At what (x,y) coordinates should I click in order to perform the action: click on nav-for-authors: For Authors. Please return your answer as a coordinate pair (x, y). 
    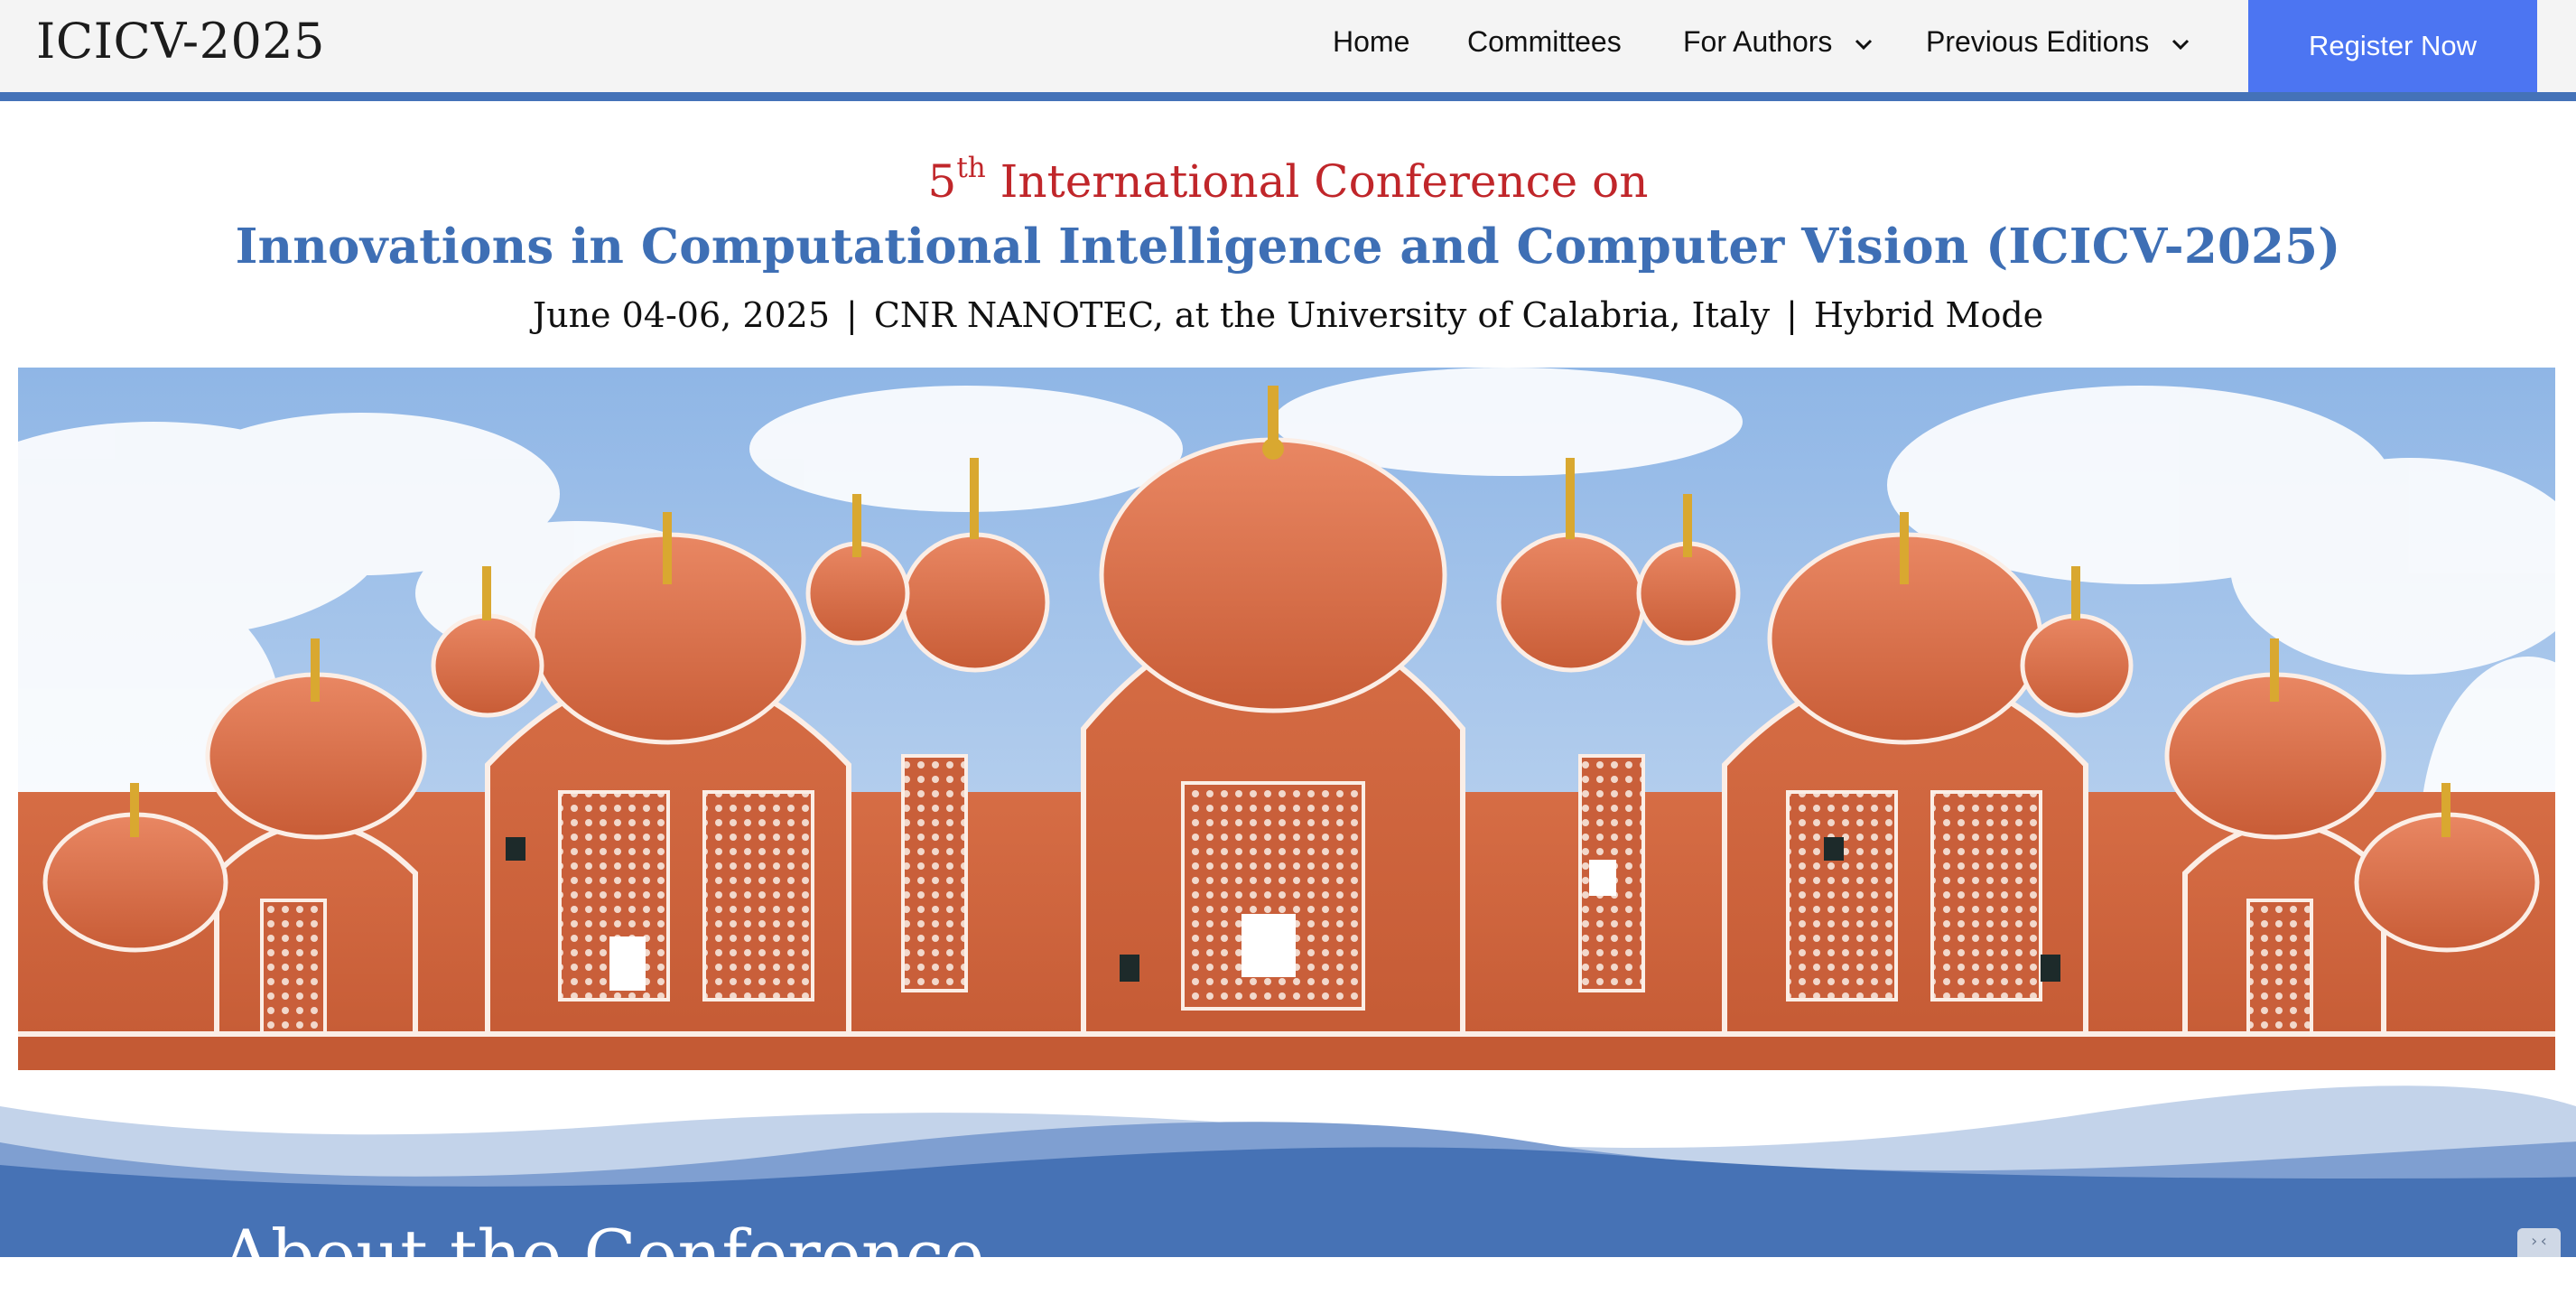
    Looking at the image, I should click on (1778, 43).